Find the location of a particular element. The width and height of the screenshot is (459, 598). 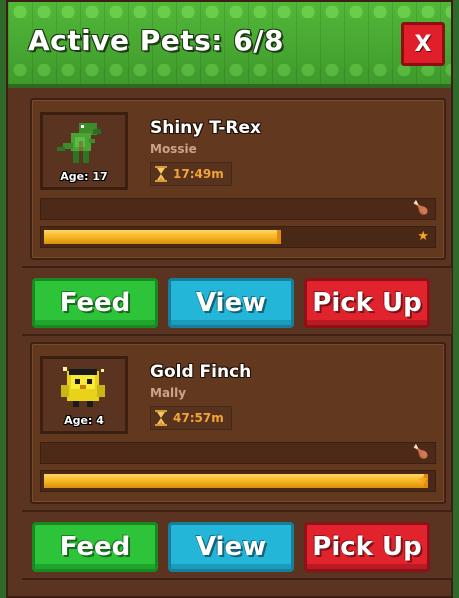

pet-name: Shiny T-Rex is located at coordinates (206, 128).